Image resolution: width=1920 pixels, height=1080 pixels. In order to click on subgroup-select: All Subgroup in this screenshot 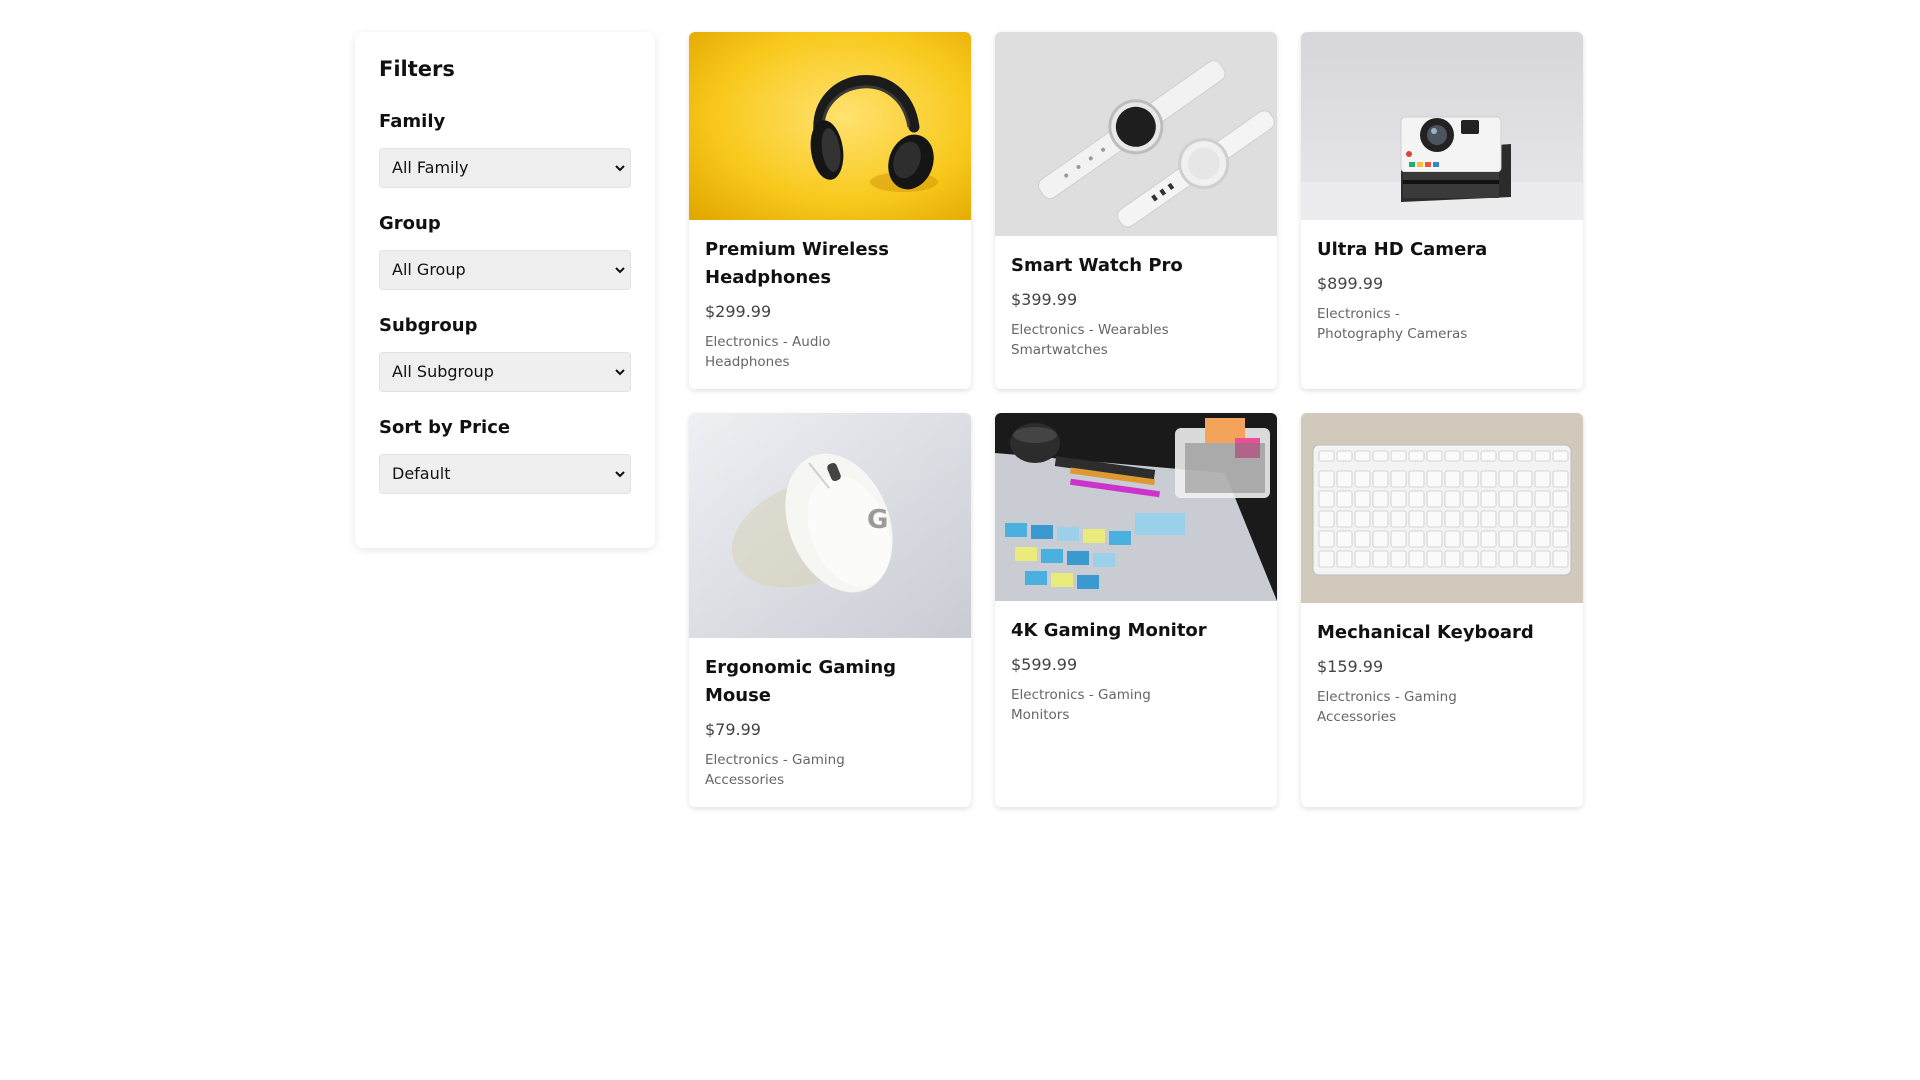, I will do `click(505, 372)`.